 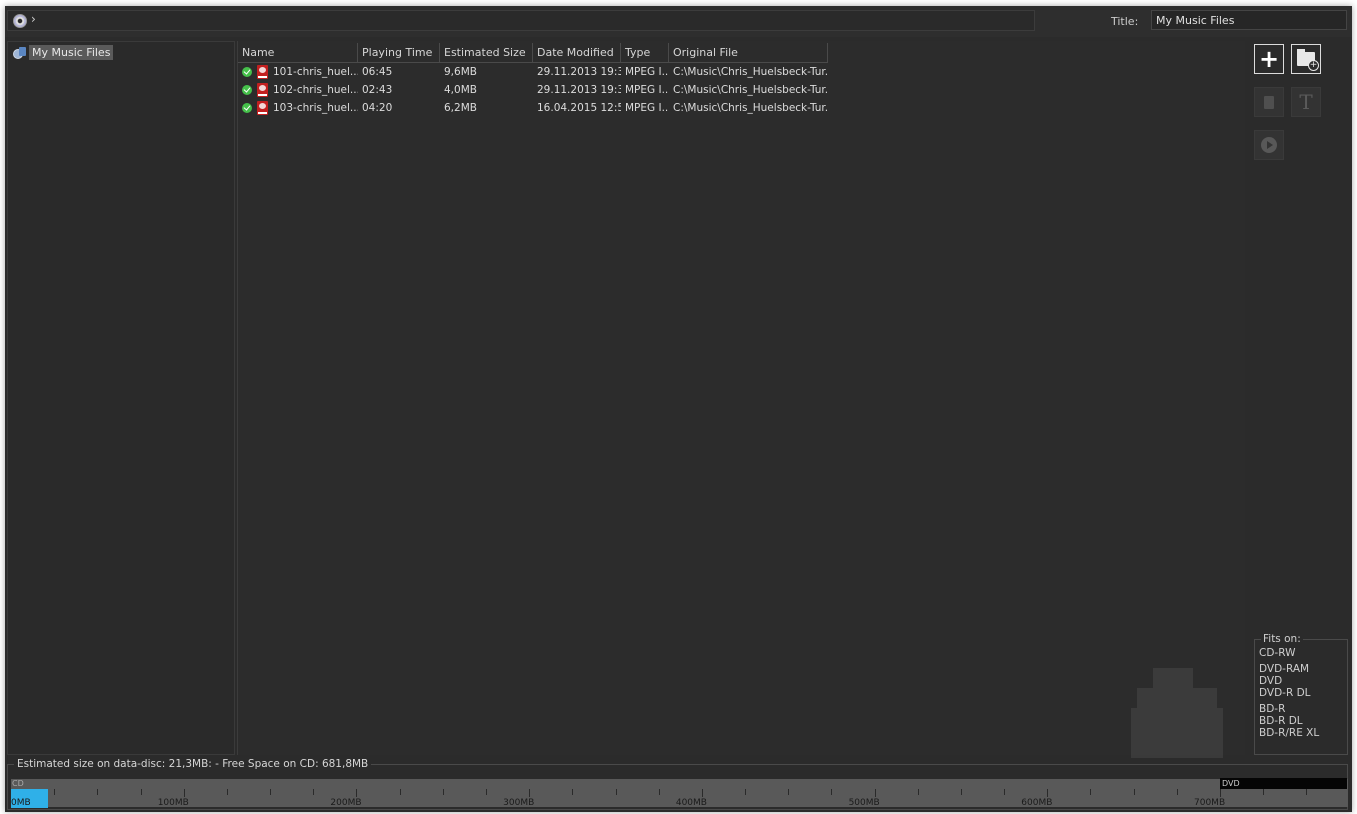 I want to click on title-input, so click(x=1249, y=20).